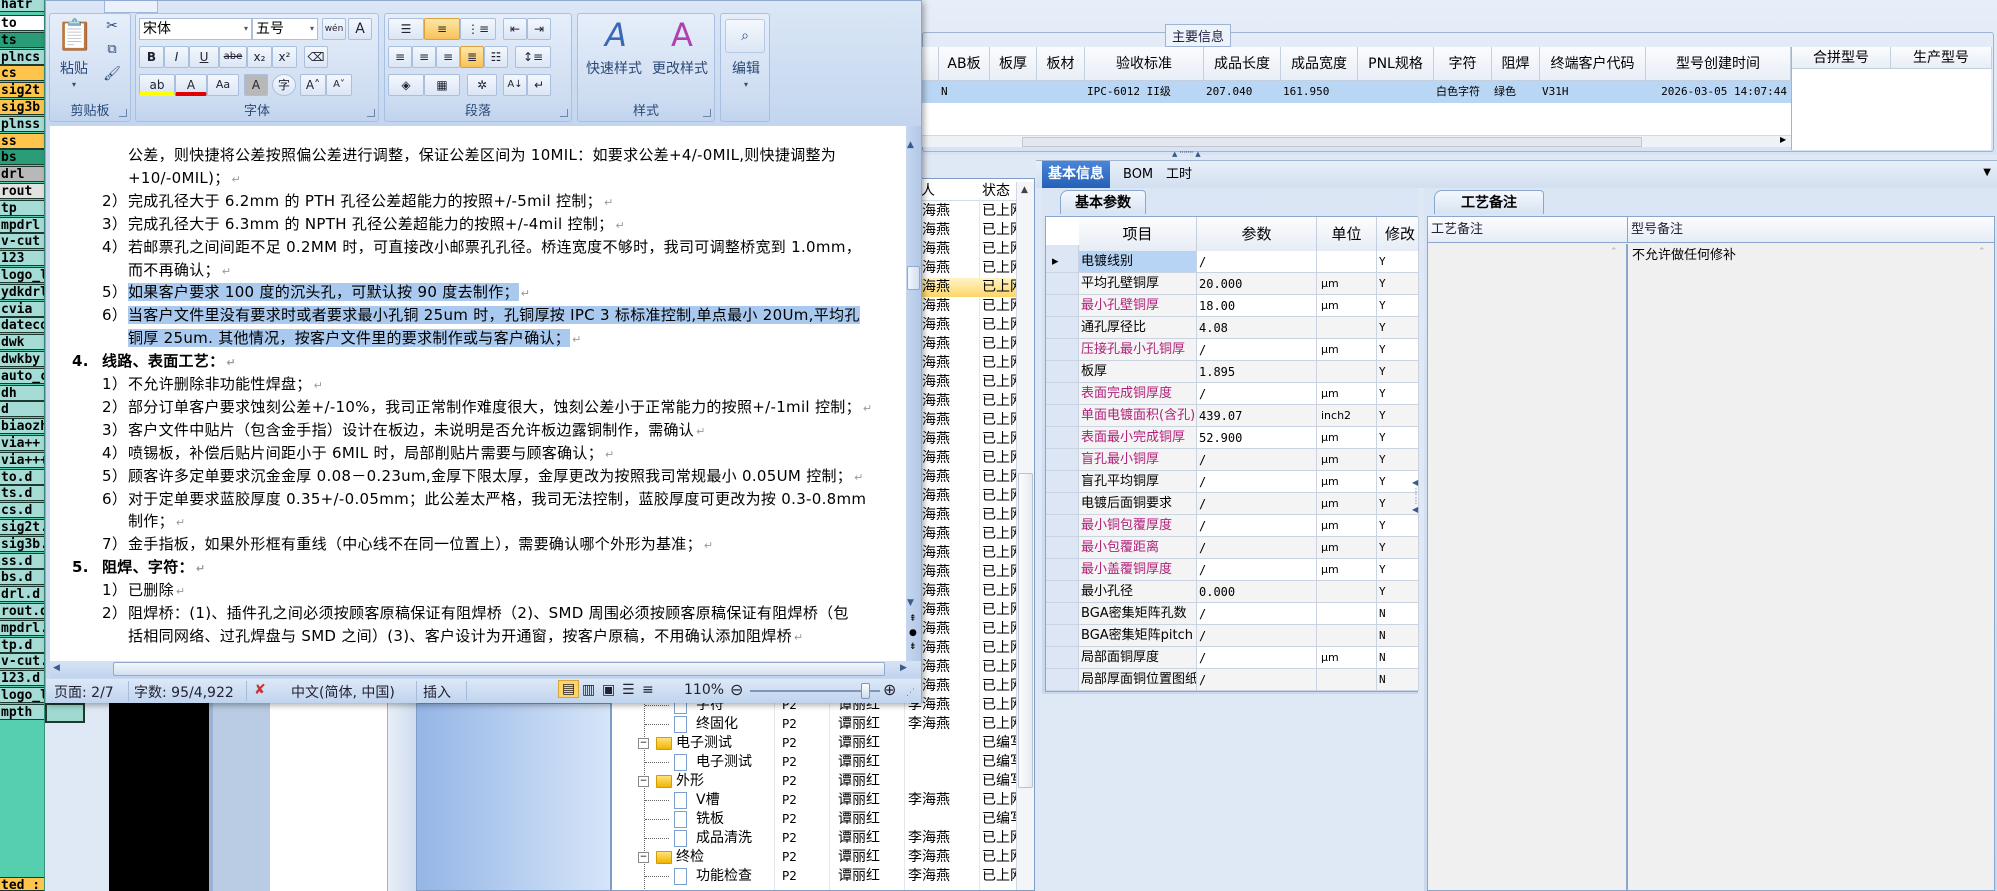 Image resolution: width=1997 pixels, height=891 pixels. What do you see at coordinates (22, 375) in the screenshot?
I see `layer-item: auto_c` at bounding box center [22, 375].